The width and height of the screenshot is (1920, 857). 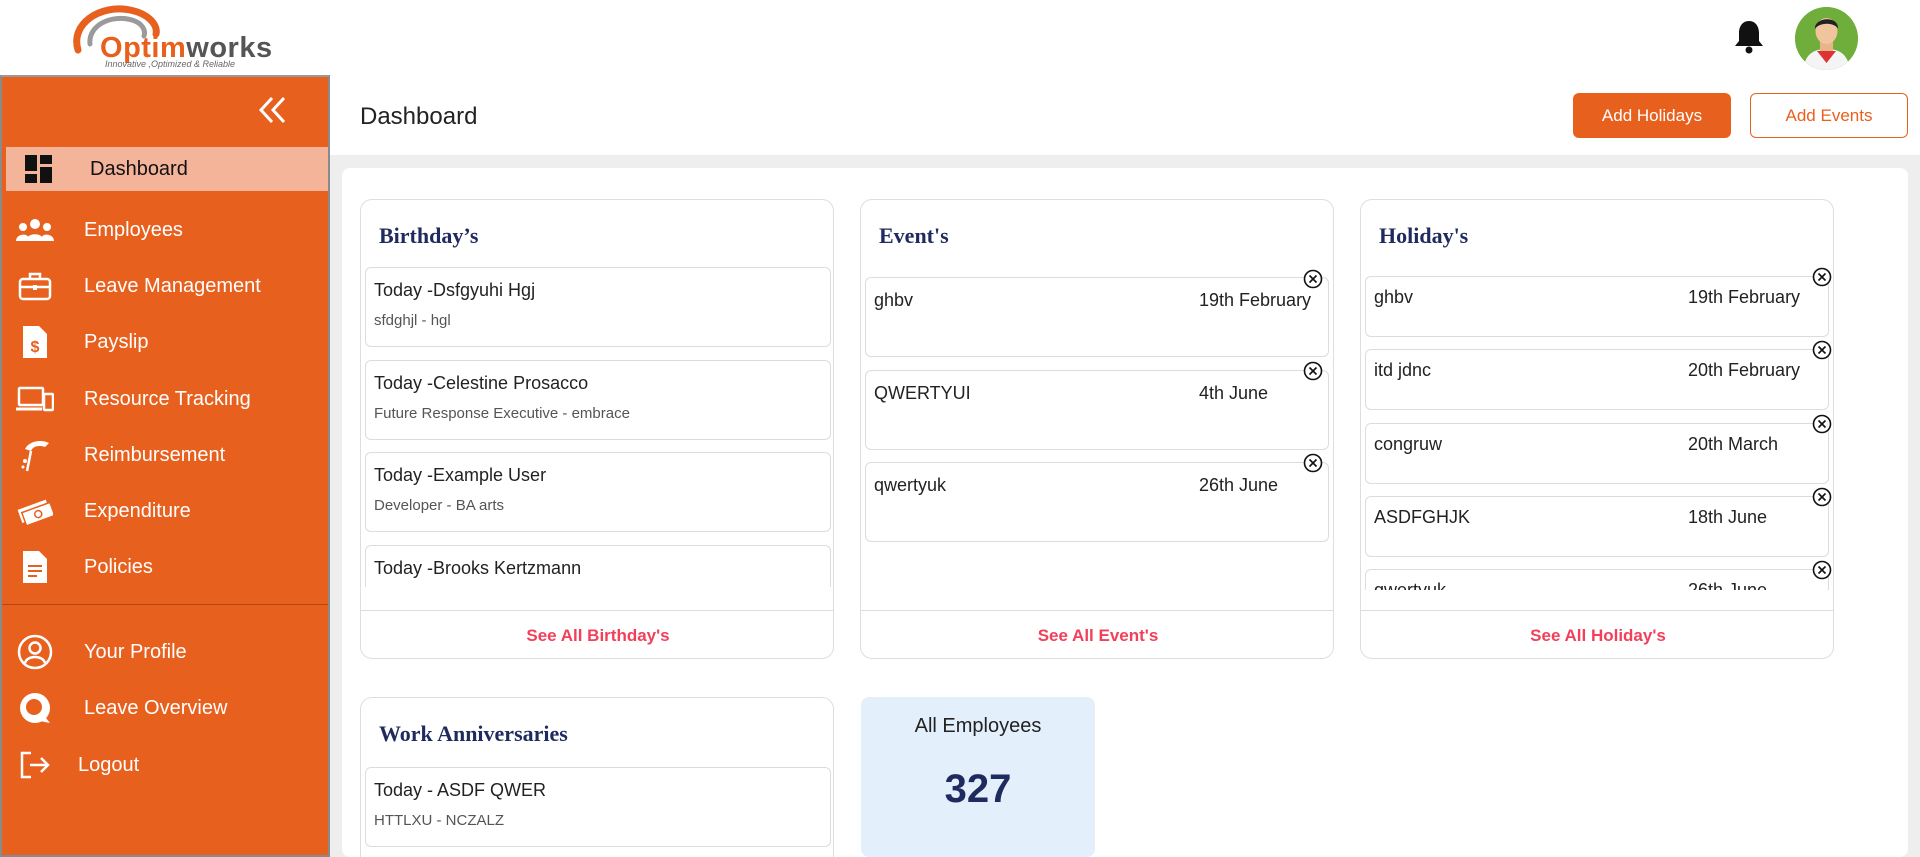 What do you see at coordinates (429, 235) in the screenshot?
I see `birthdays-title: Birthday’s` at bounding box center [429, 235].